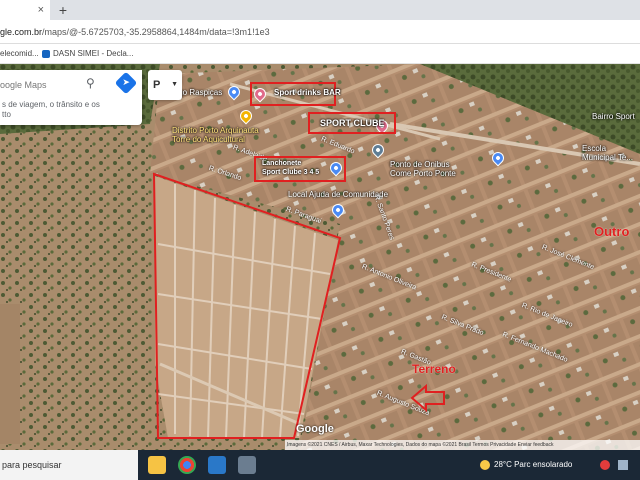 The width and height of the screenshot is (640, 480). What do you see at coordinates (69, 465) in the screenshot?
I see `taskbar-search-input: para pesquisar` at bounding box center [69, 465].